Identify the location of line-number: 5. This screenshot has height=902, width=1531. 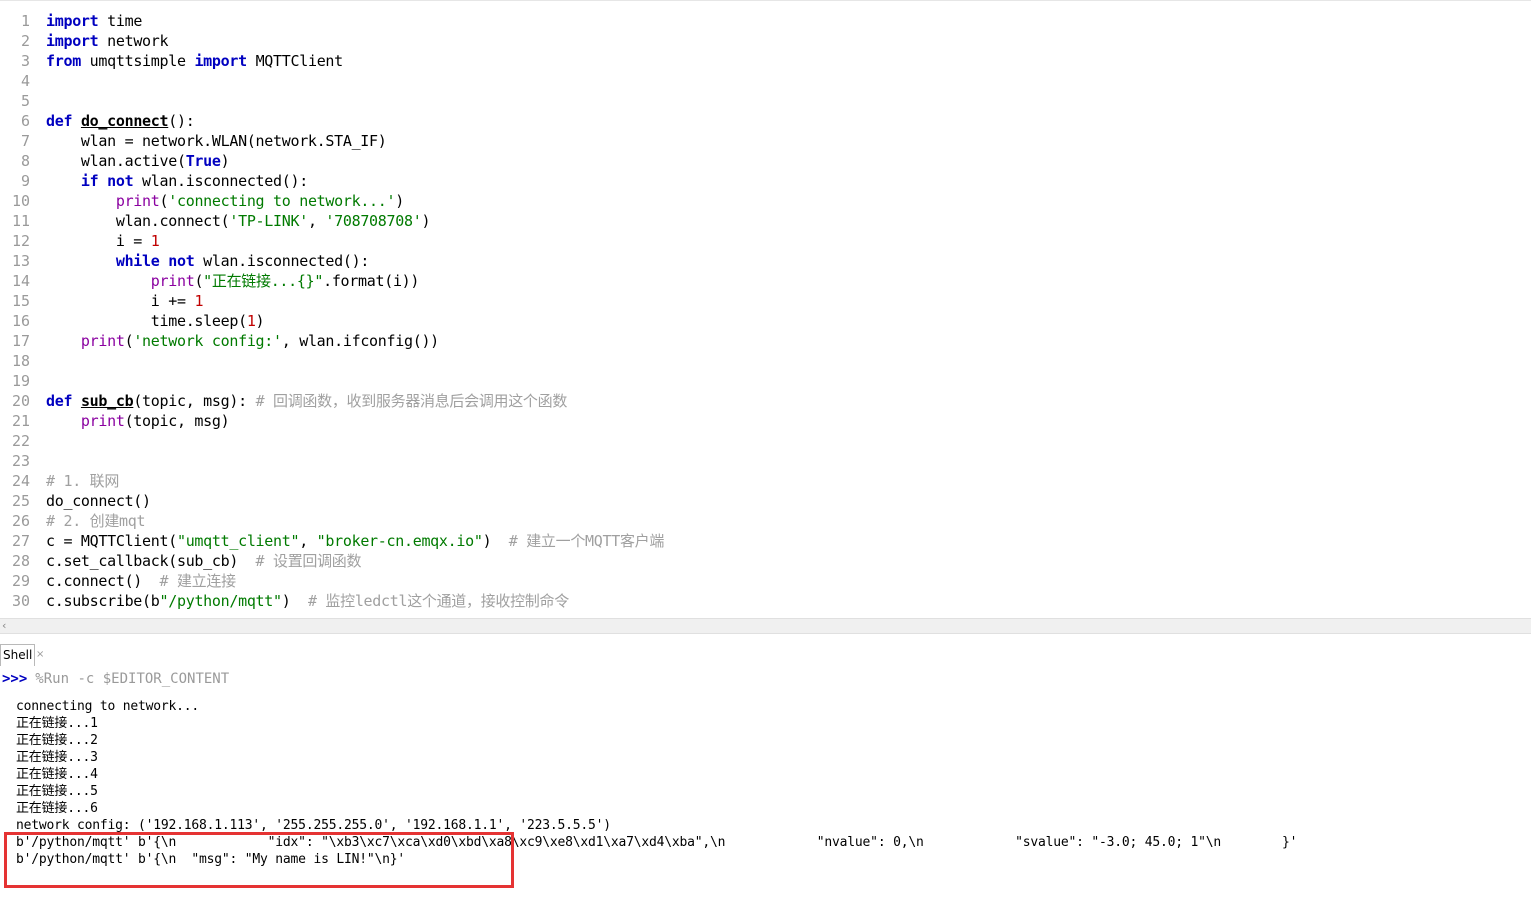
(25, 101).